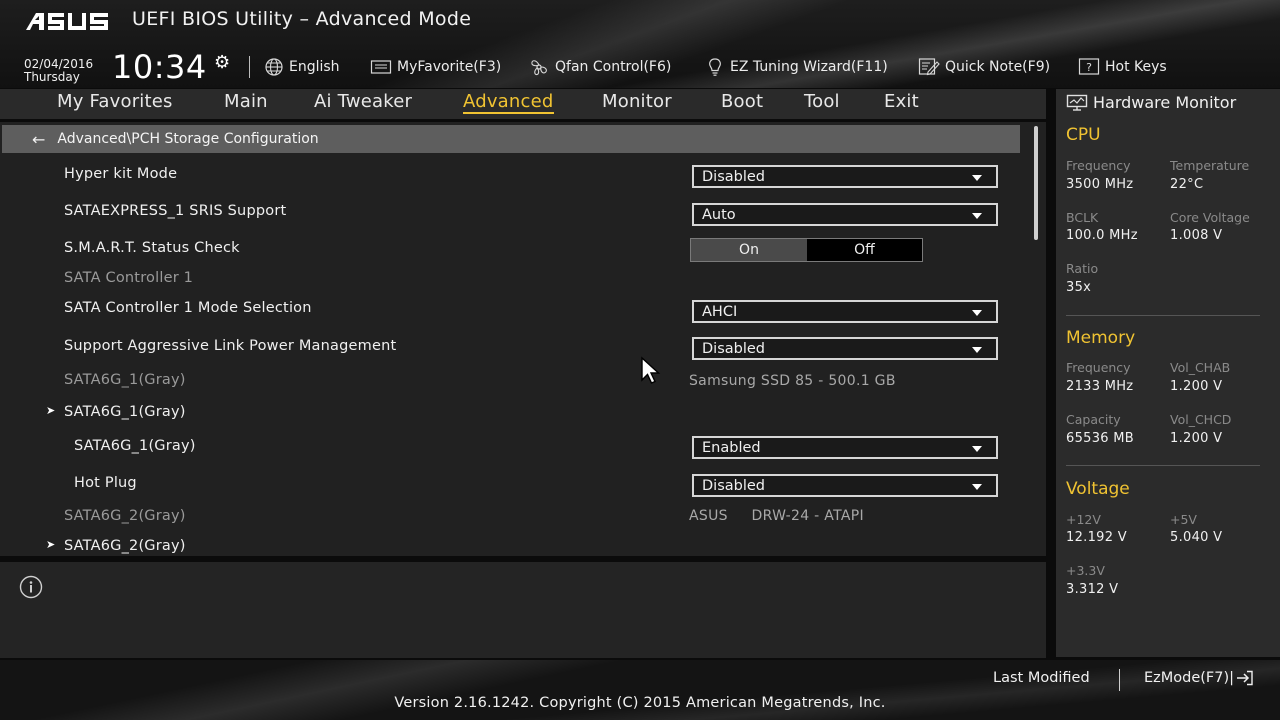 Image resolution: width=1280 pixels, height=720 pixels. I want to click on tab-main: Main, so click(246, 101).